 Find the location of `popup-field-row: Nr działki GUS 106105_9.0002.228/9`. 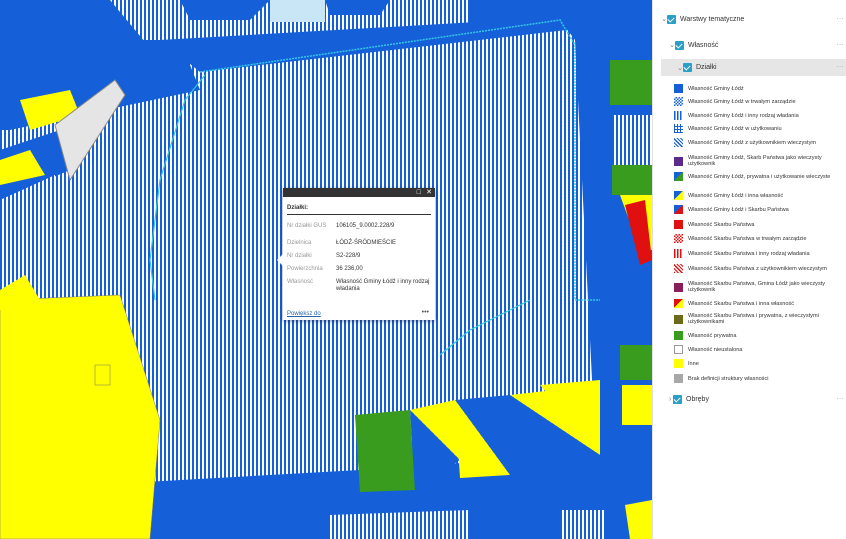

popup-field-row: Nr działki GUS 106105_9.0002.228/9 is located at coordinates (359, 226).